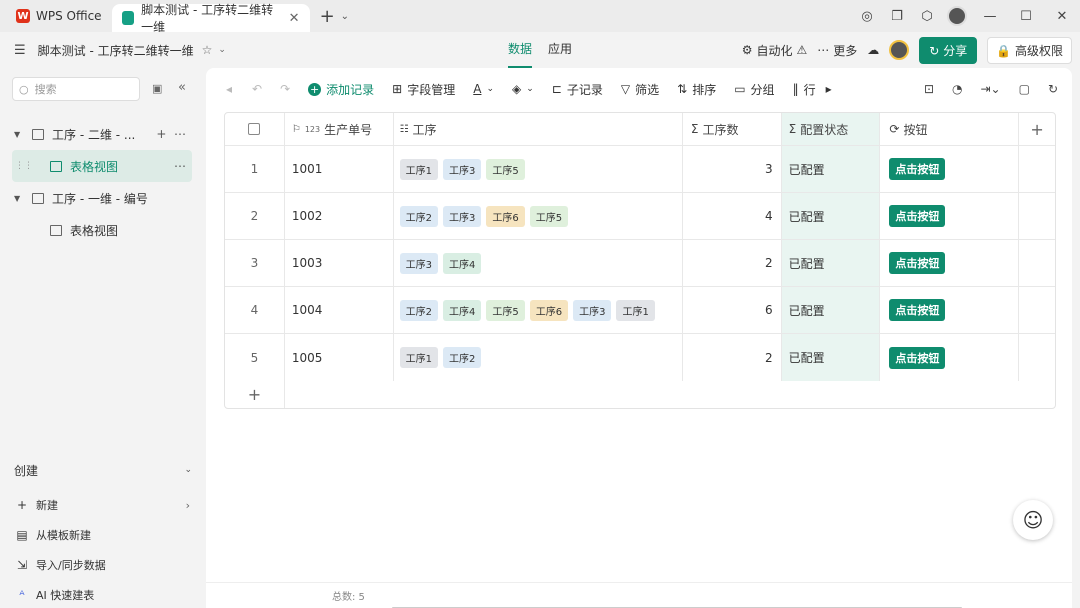 The height and width of the screenshot is (608, 1080). Describe the element at coordinates (873, 50) in the screenshot. I see `cloud-icon: ☁` at that location.